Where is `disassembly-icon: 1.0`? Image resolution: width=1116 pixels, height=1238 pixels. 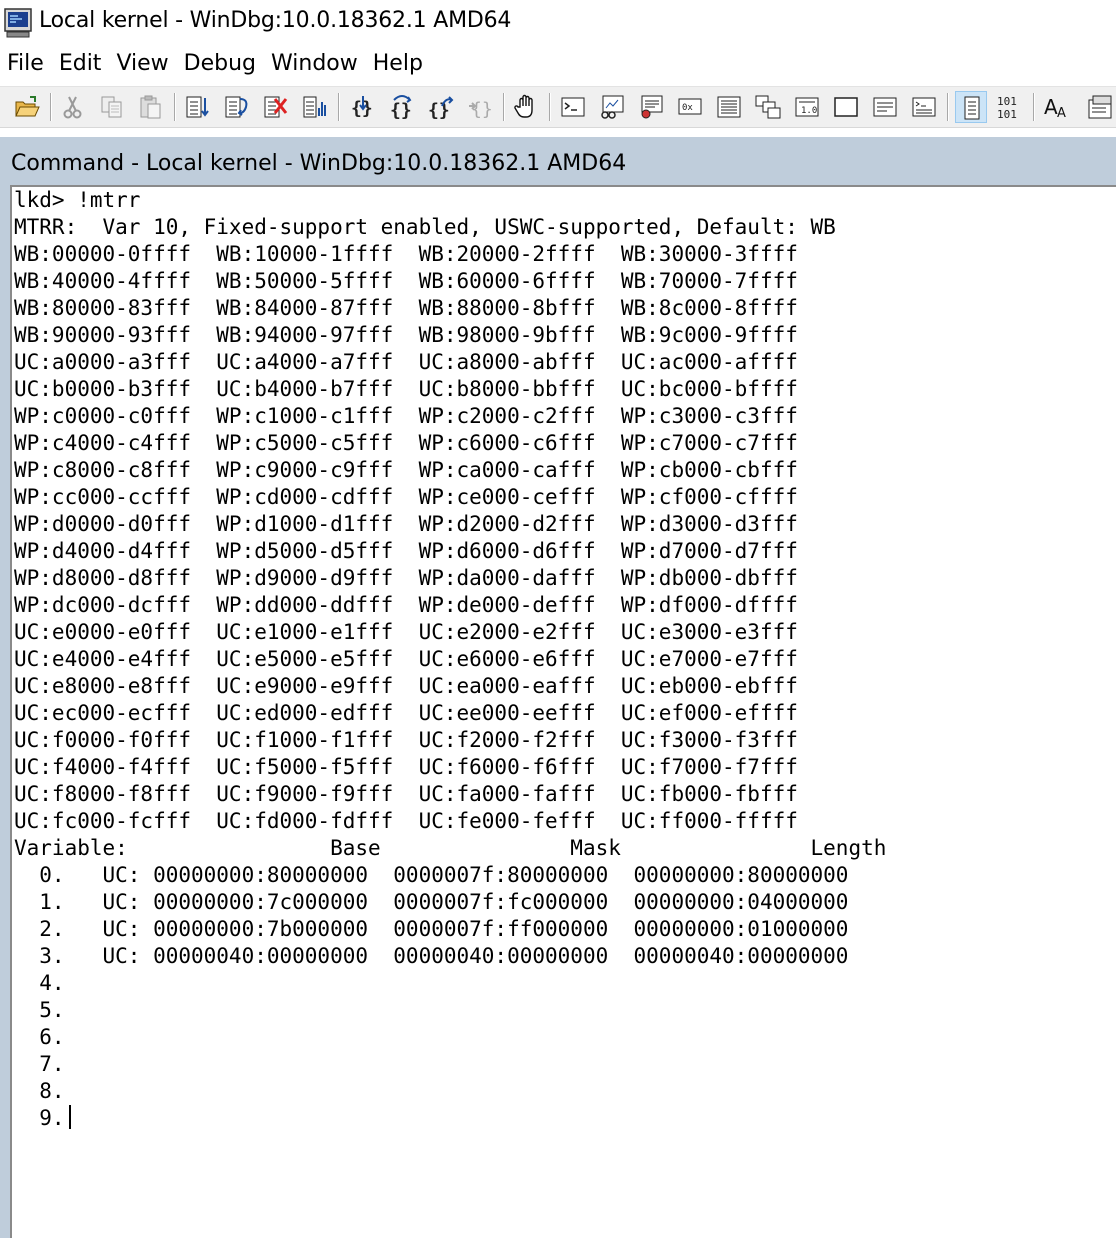 disassembly-icon: 1.0 is located at coordinates (807, 107).